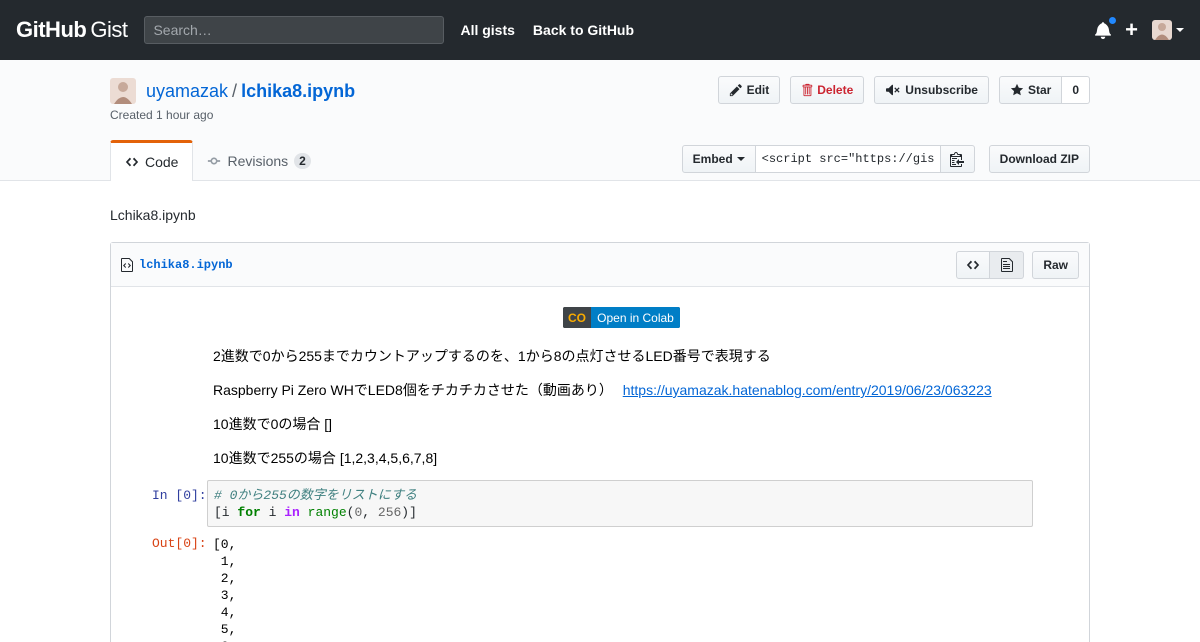  What do you see at coordinates (1162, 30) in the screenshot?
I see `avatar` at bounding box center [1162, 30].